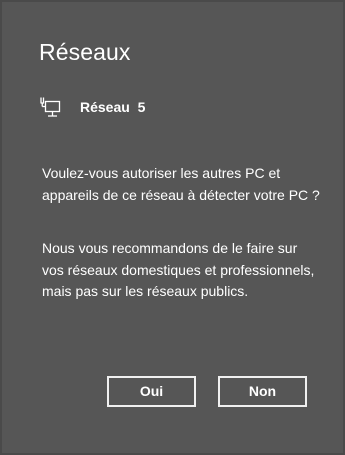 This screenshot has width=345, height=455. What do you see at coordinates (262, 391) in the screenshot?
I see `no-button: Non` at bounding box center [262, 391].